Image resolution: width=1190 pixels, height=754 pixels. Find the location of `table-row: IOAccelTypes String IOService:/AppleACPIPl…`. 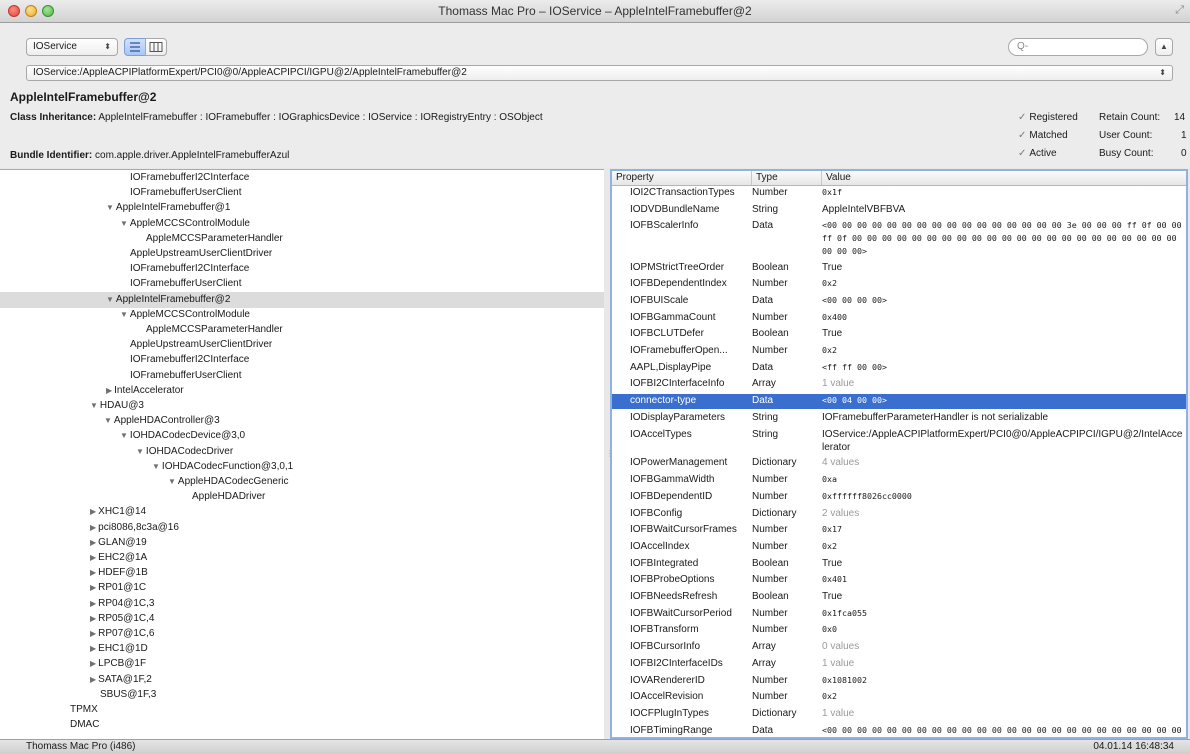

table-row: IOAccelTypes String IOService:/AppleACPIPl… is located at coordinates (899, 442).